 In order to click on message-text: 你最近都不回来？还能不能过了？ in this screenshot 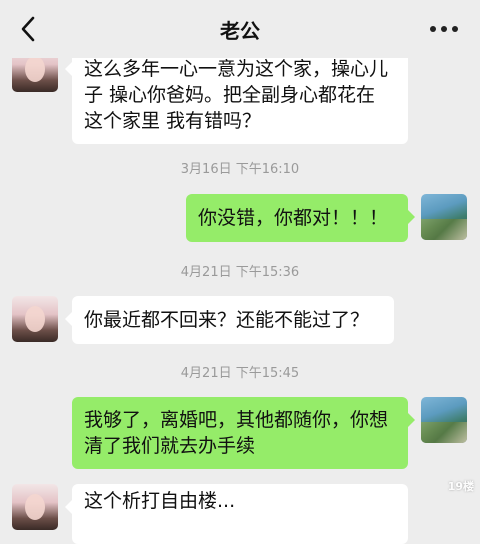, I will do `click(227, 320)`.